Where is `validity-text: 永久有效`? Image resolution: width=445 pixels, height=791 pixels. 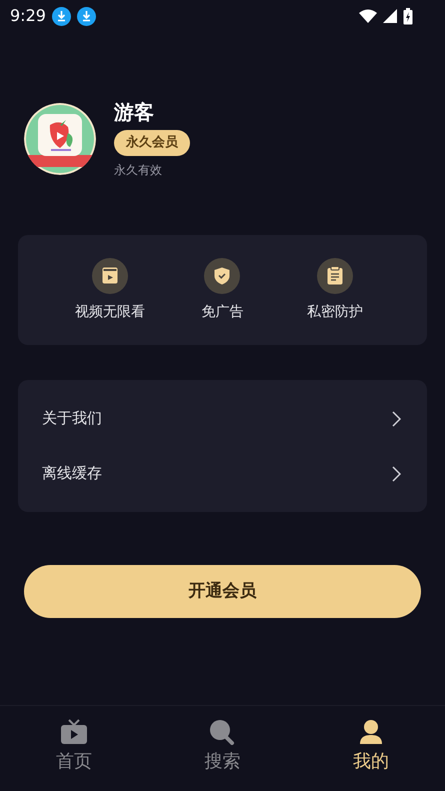
validity-text: 永久有效 is located at coordinates (138, 170).